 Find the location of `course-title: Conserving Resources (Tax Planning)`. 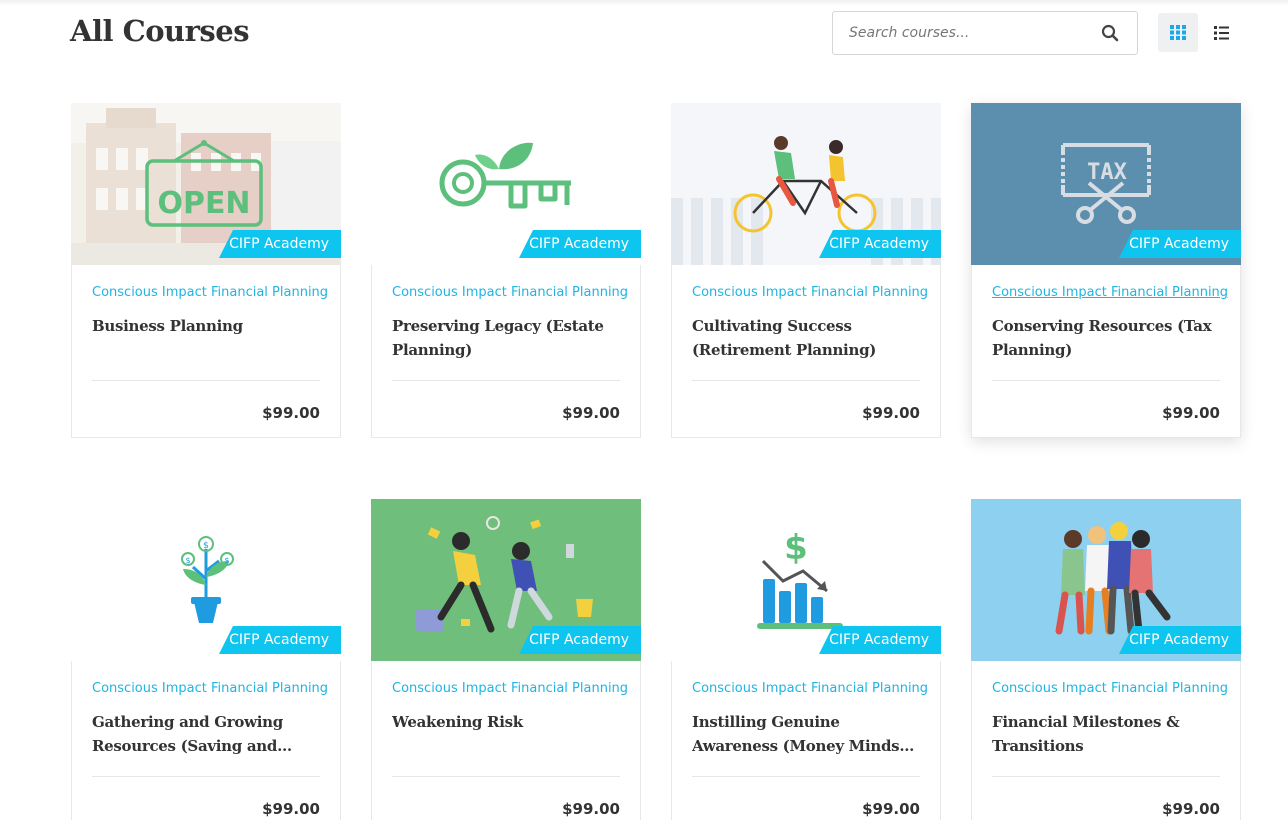

course-title: Conserving Resources (Tax Planning) is located at coordinates (1107, 338).